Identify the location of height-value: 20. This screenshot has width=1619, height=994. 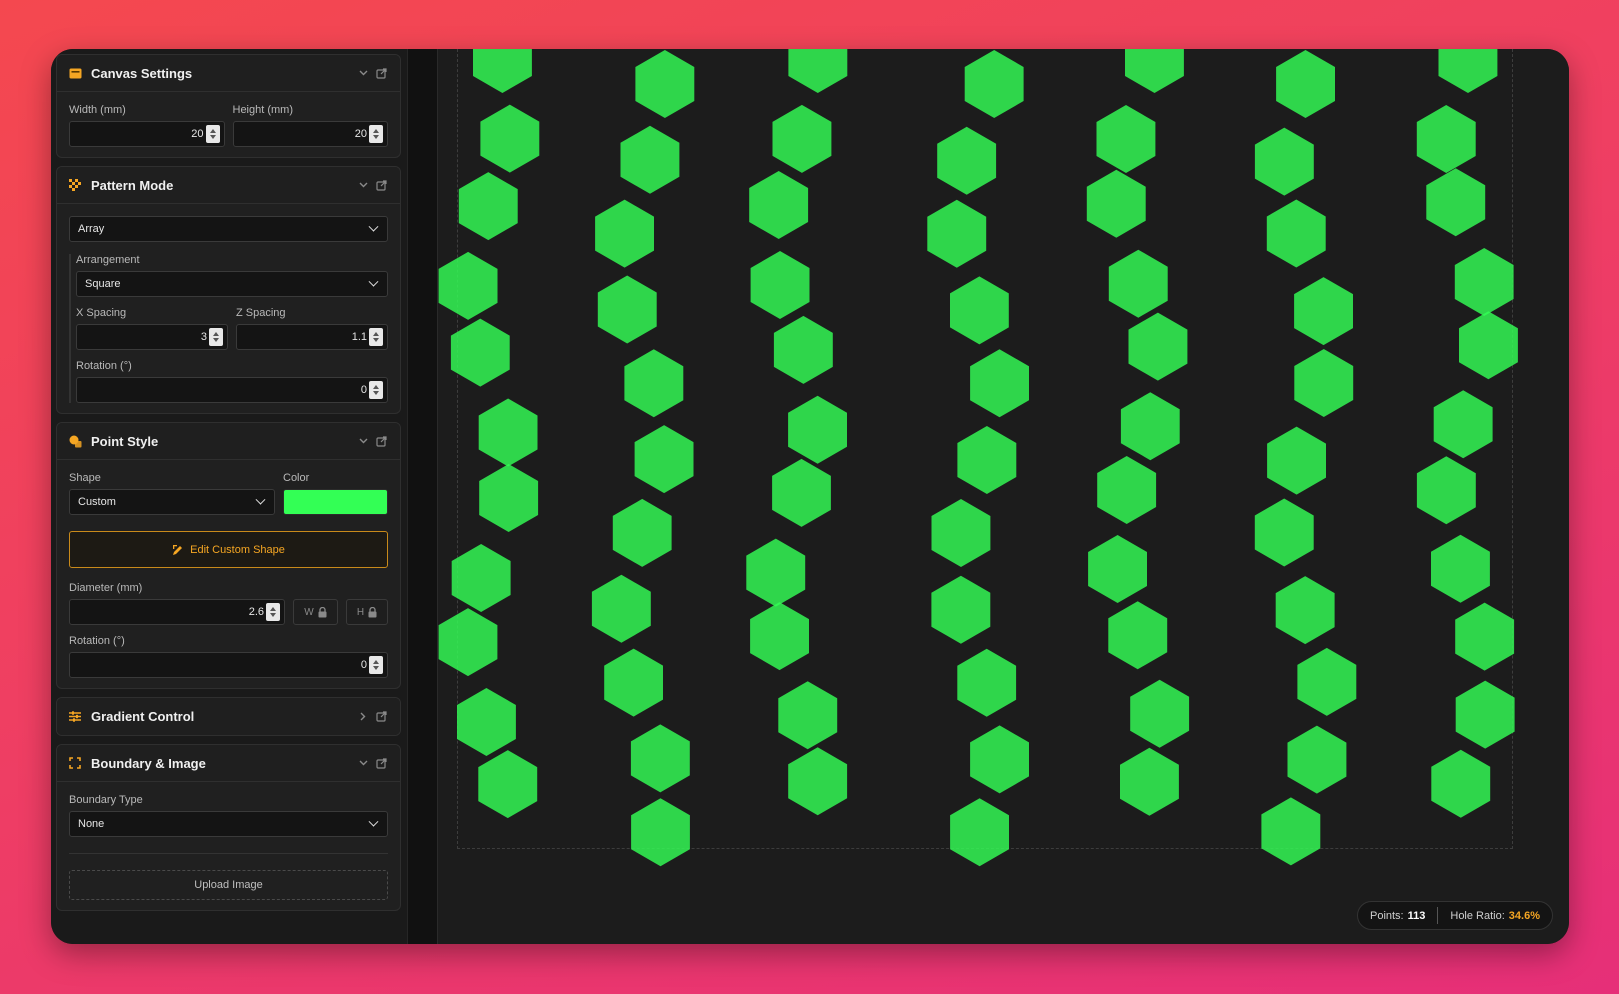
(360, 134).